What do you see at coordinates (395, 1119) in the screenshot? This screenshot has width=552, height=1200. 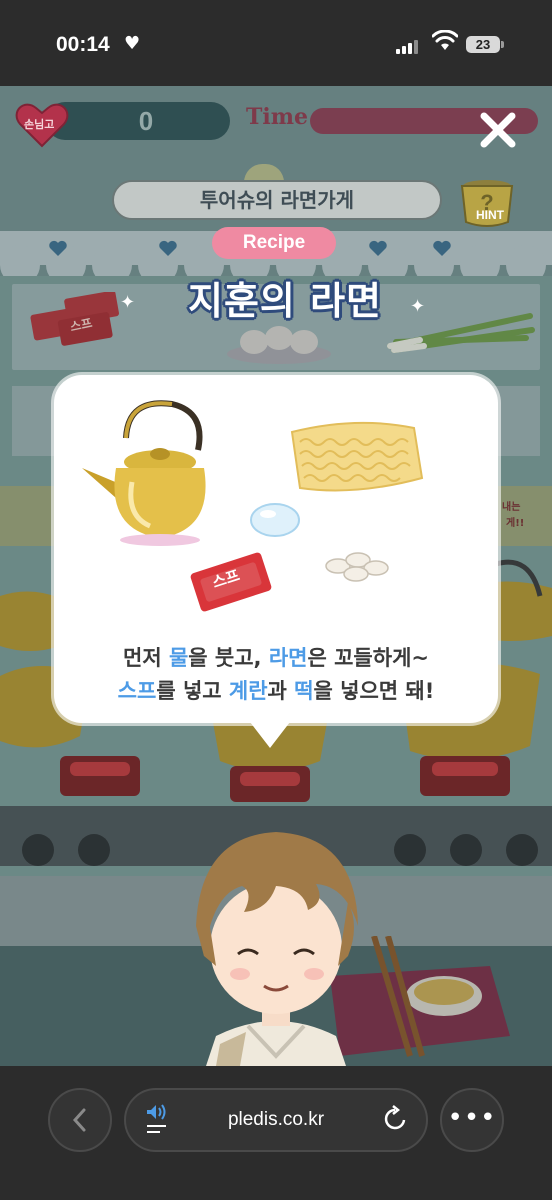 I see `reload-icon` at bounding box center [395, 1119].